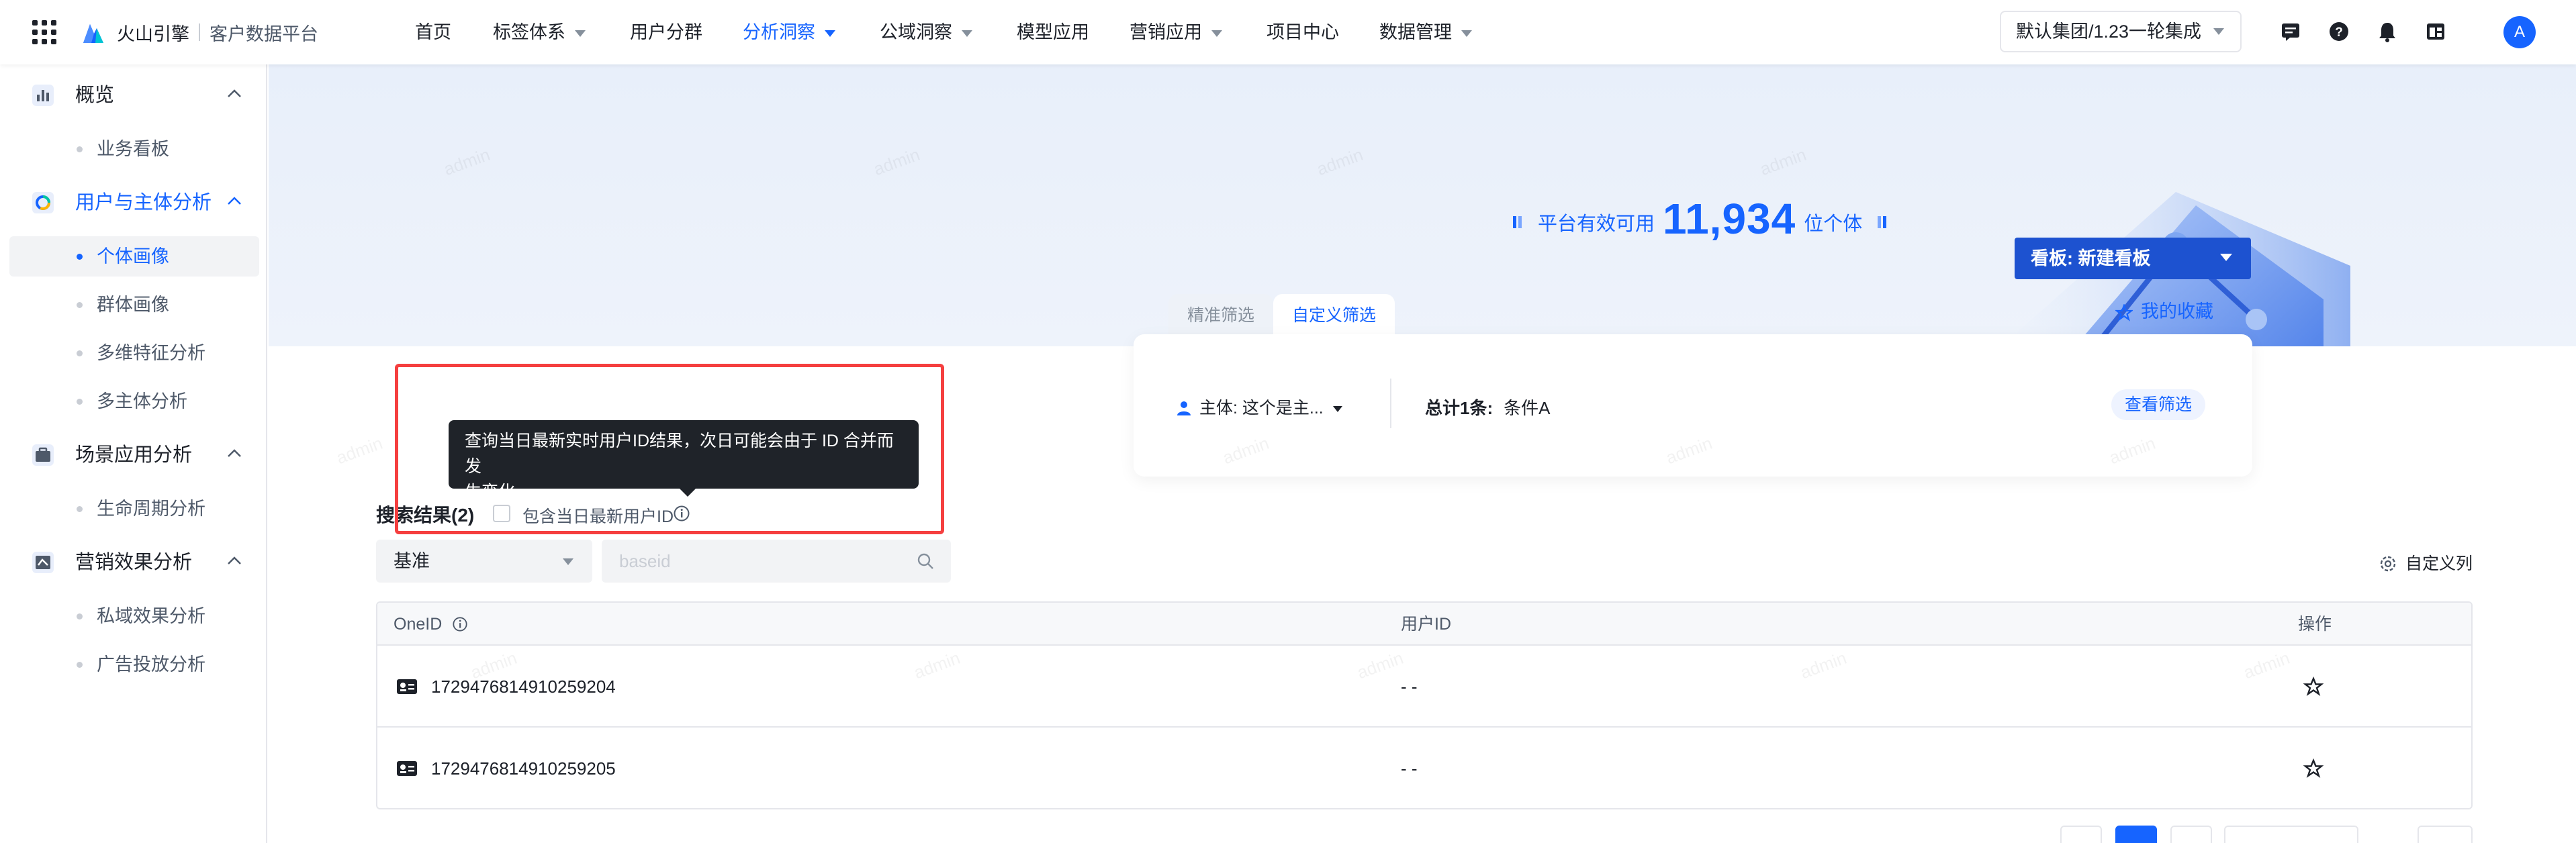 The width and height of the screenshot is (2576, 843). What do you see at coordinates (1596, 224) in the screenshot?
I see `stat-prefix: 平台有效可用` at bounding box center [1596, 224].